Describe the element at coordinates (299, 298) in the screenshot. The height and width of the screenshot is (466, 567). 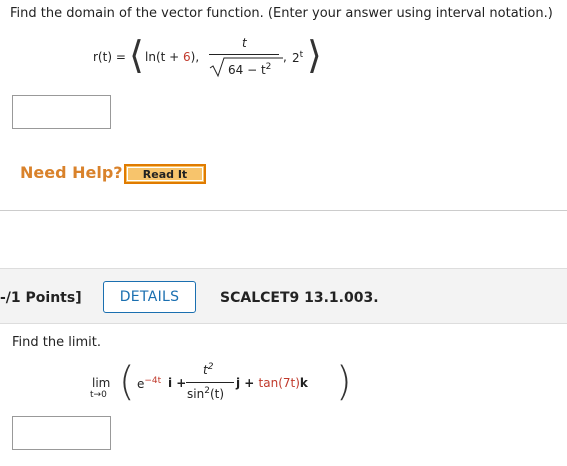
I see `assignment-id: SCALCET9 13.1.003.` at that location.